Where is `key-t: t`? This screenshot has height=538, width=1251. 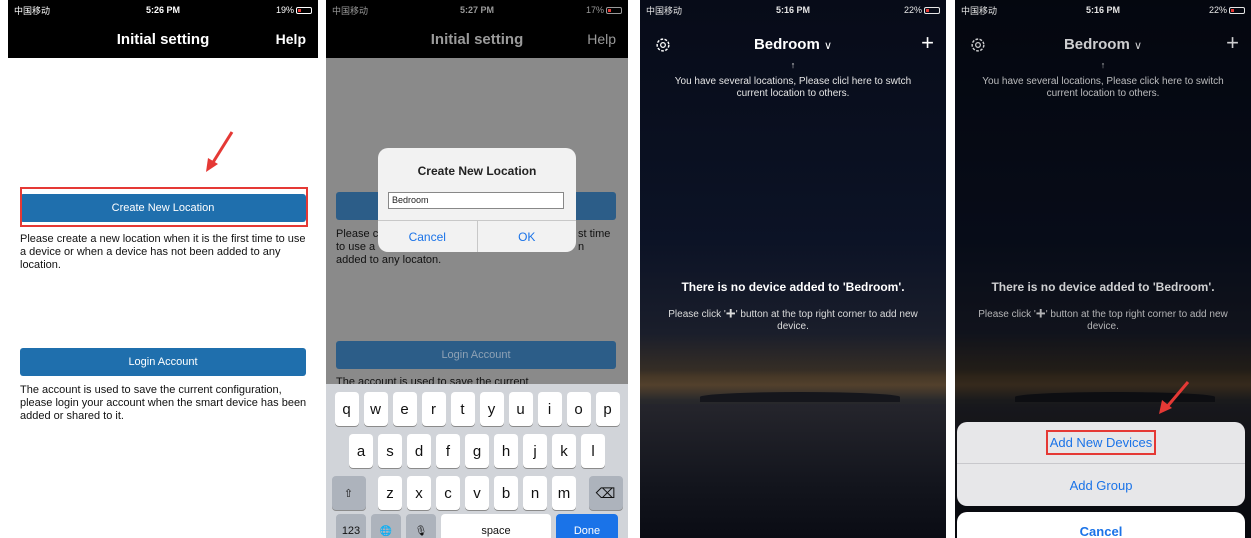 key-t: t is located at coordinates (462, 409).